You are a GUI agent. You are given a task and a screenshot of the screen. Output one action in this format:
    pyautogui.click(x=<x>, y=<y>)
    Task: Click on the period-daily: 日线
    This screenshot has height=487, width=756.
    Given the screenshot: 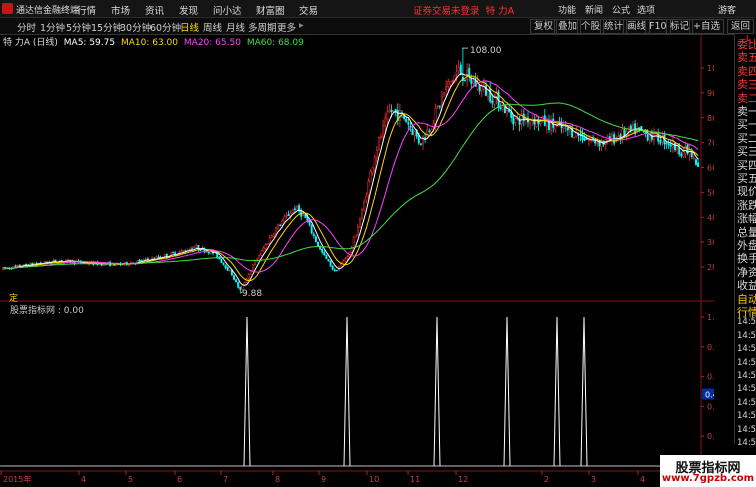 What is the action you would take?
    pyautogui.click(x=189, y=27)
    